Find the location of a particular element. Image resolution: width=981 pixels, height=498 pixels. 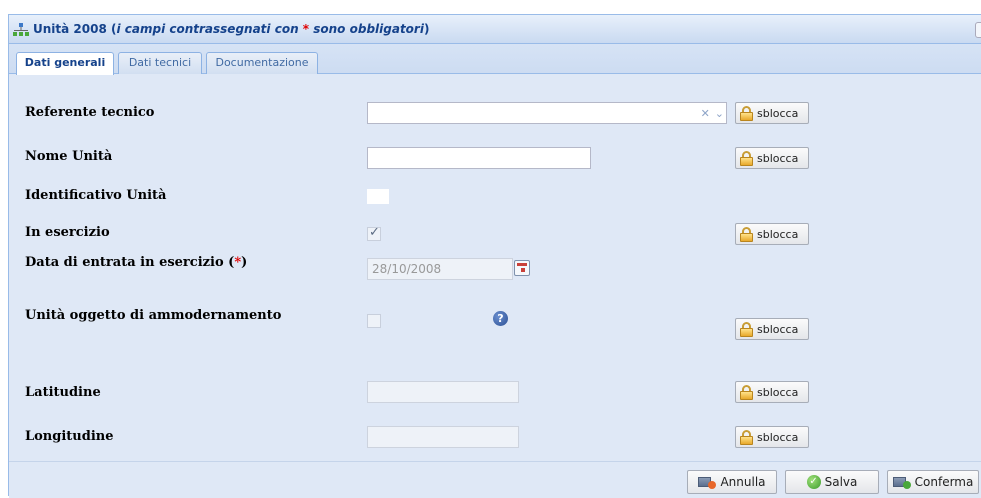

sblocca-longitudine-button: sblocca is located at coordinates (772, 437).